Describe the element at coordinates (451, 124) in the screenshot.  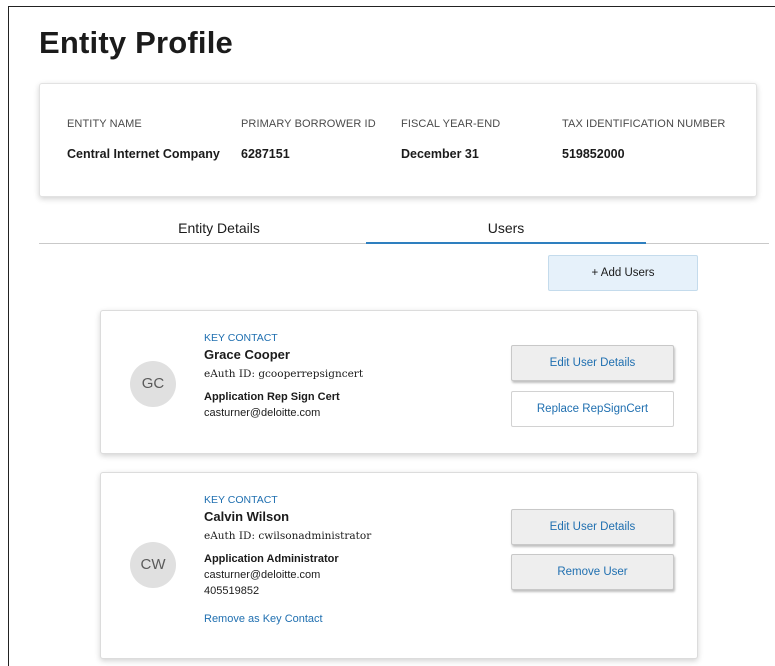
I see `fiscal-year-end-label: FISCAL YEAR-END` at that location.